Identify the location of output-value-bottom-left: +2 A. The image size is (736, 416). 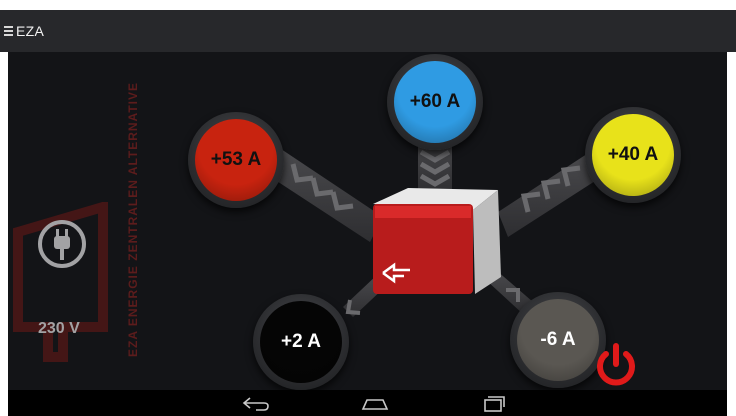
(301, 341).